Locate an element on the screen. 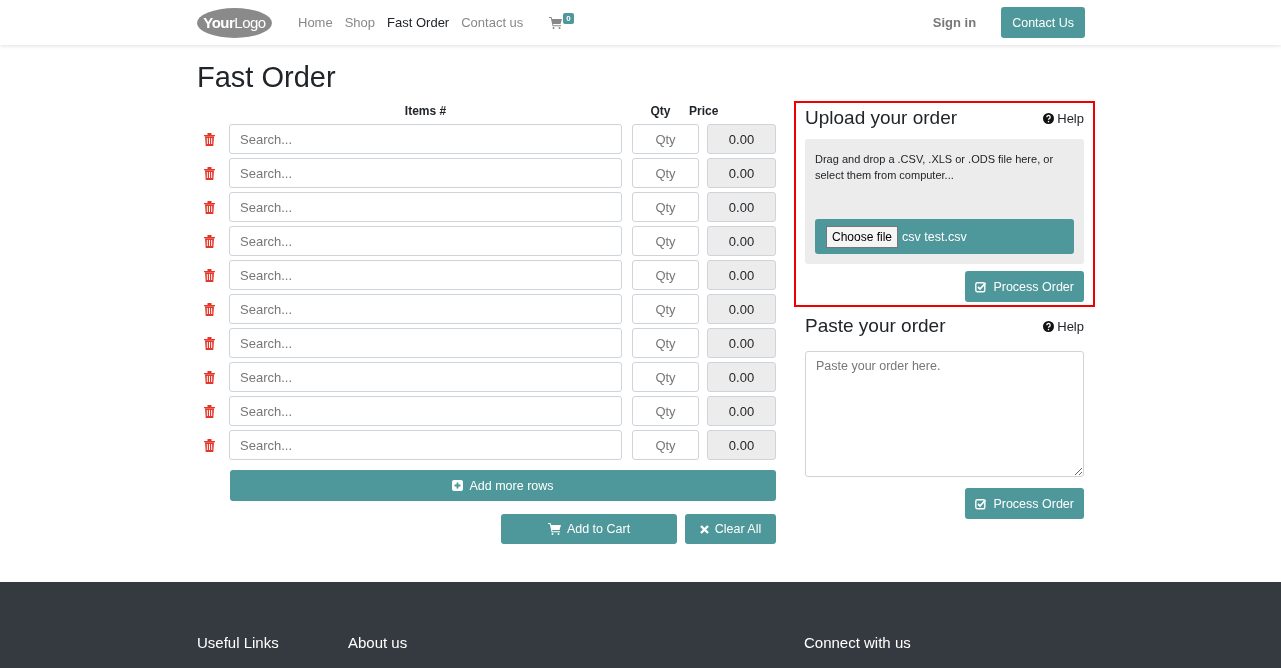  file-name: csv test.csv is located at coordinates (934, 236).